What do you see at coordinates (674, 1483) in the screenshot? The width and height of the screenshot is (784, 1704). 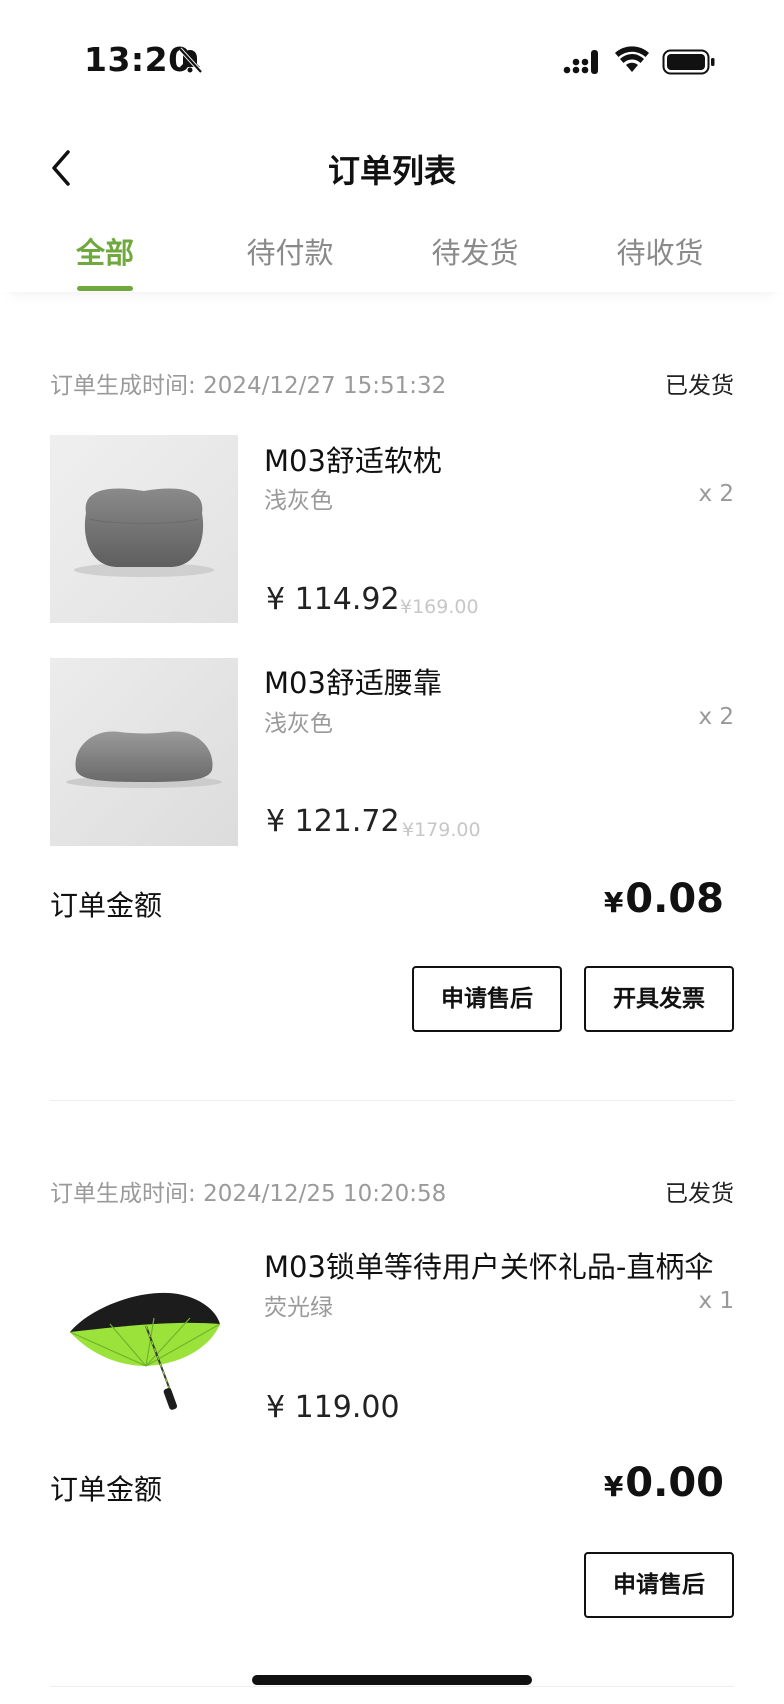 I see `order-amount-value: 0.00` at bounding box center [674, 1483].